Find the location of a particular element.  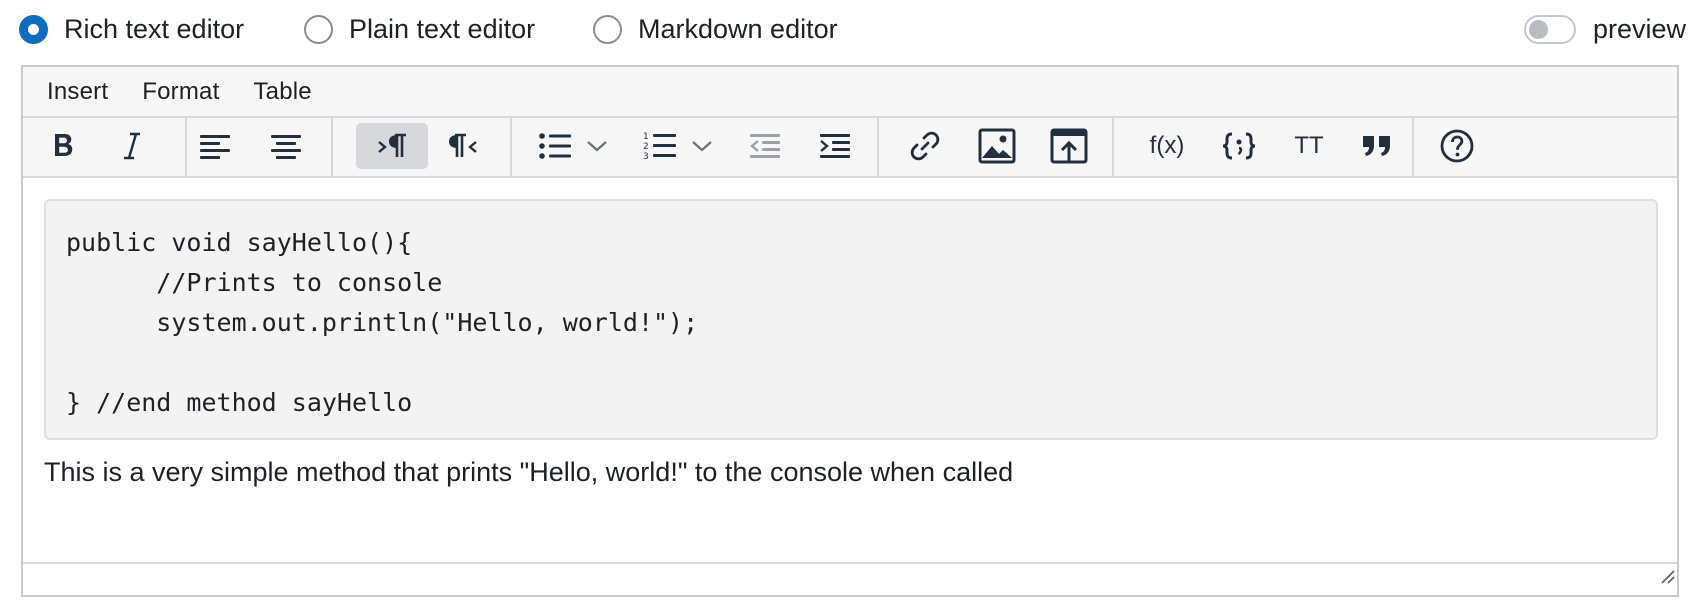

align-left-button is located at coordinates (215, 146).